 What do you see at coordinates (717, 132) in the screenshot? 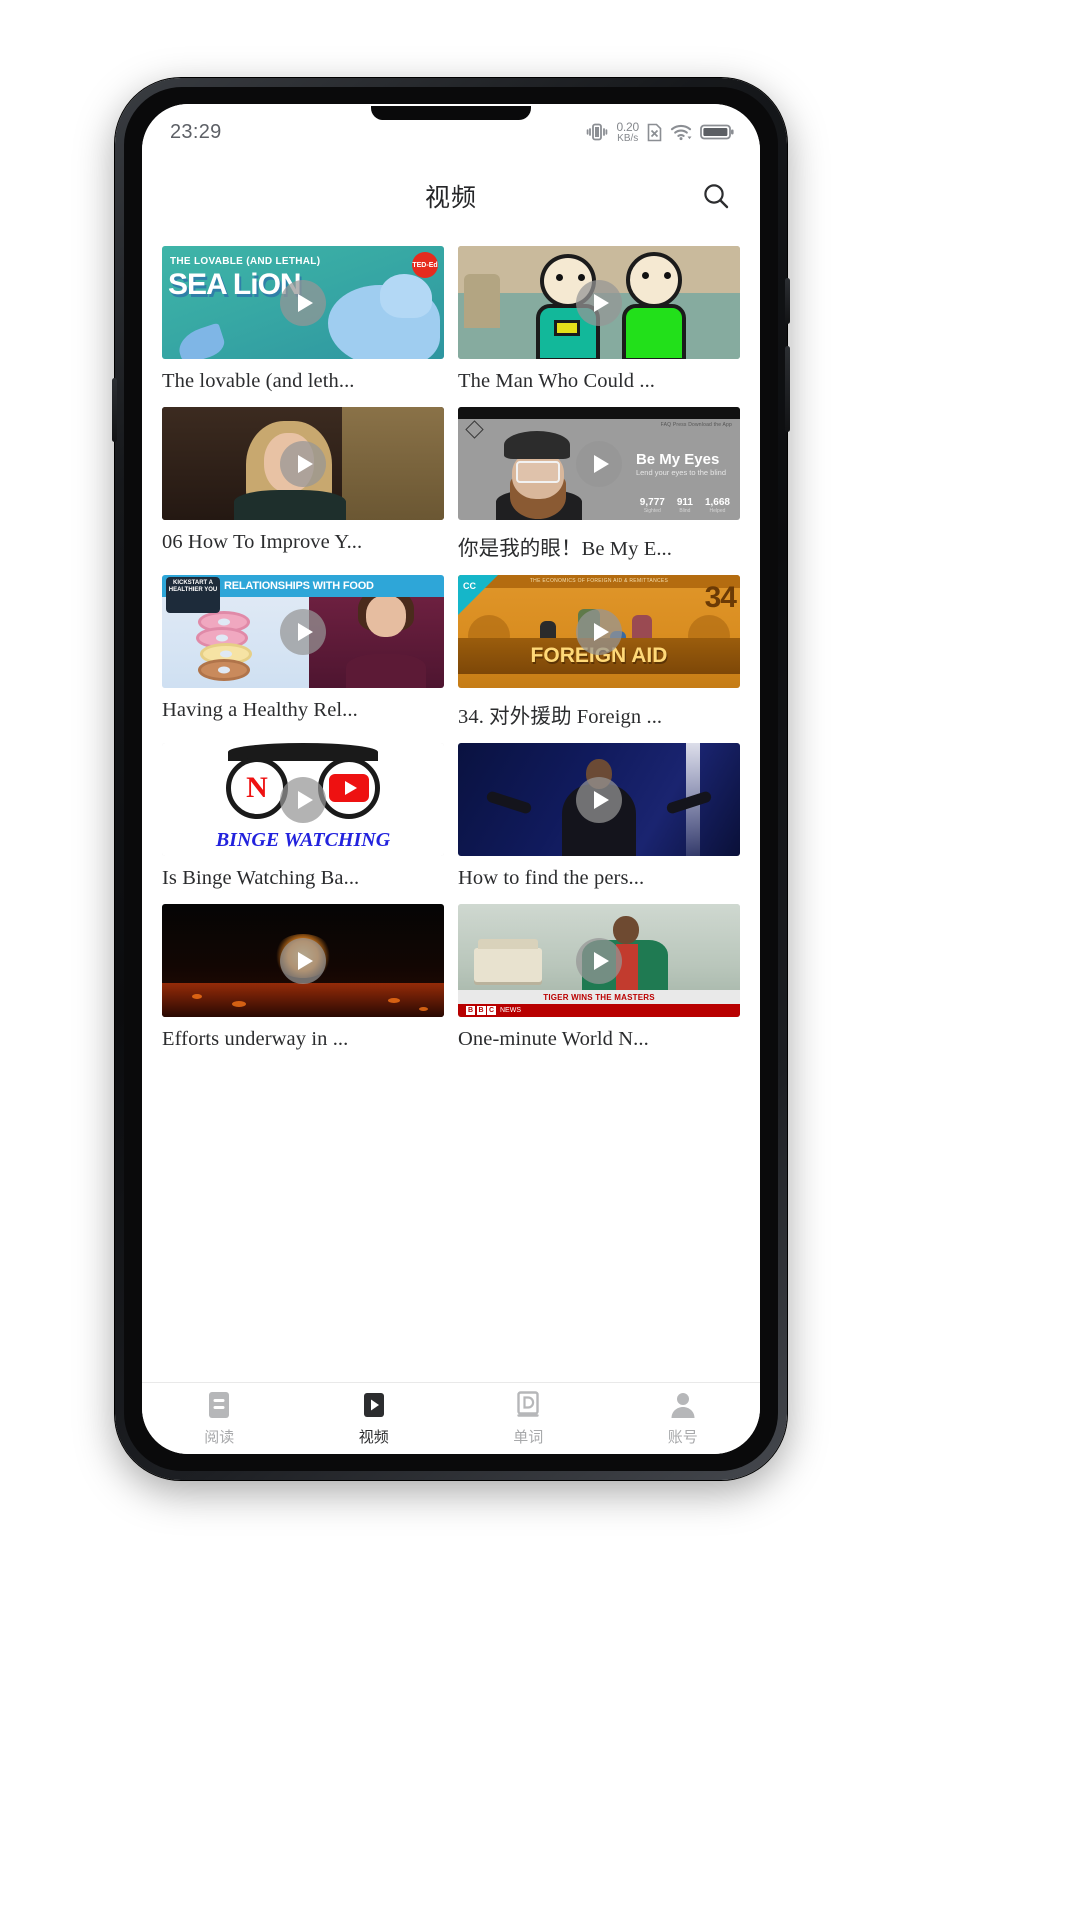
I see `battery-icon` at bounding box center [717, 132].